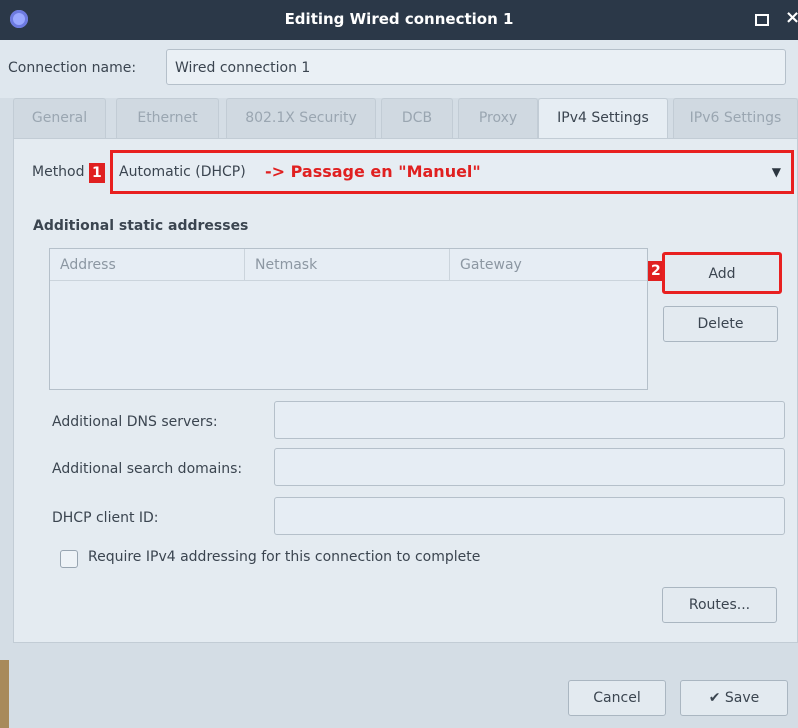 This screenshot has height=728, width=798. What do you see at coordinates (742, 698) in the screenshot?
I see `save-label: Save` at bounding box center [742, 698].